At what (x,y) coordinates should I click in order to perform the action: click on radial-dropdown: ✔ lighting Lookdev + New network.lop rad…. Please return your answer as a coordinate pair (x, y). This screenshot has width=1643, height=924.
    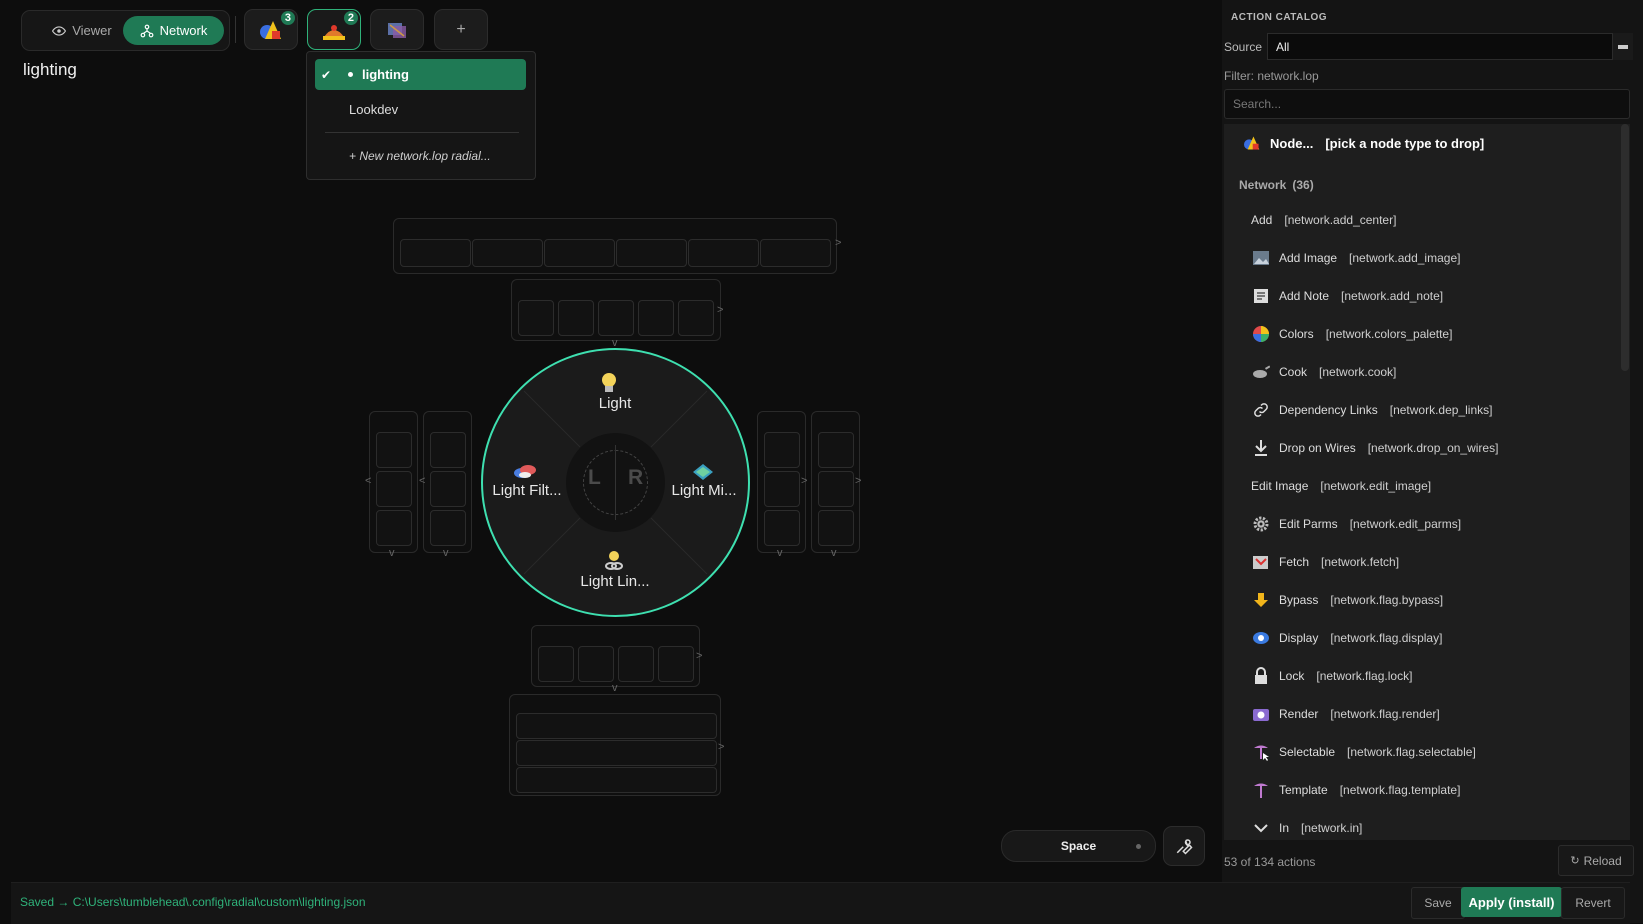
    Looking at the image, I should click on (421, 115).